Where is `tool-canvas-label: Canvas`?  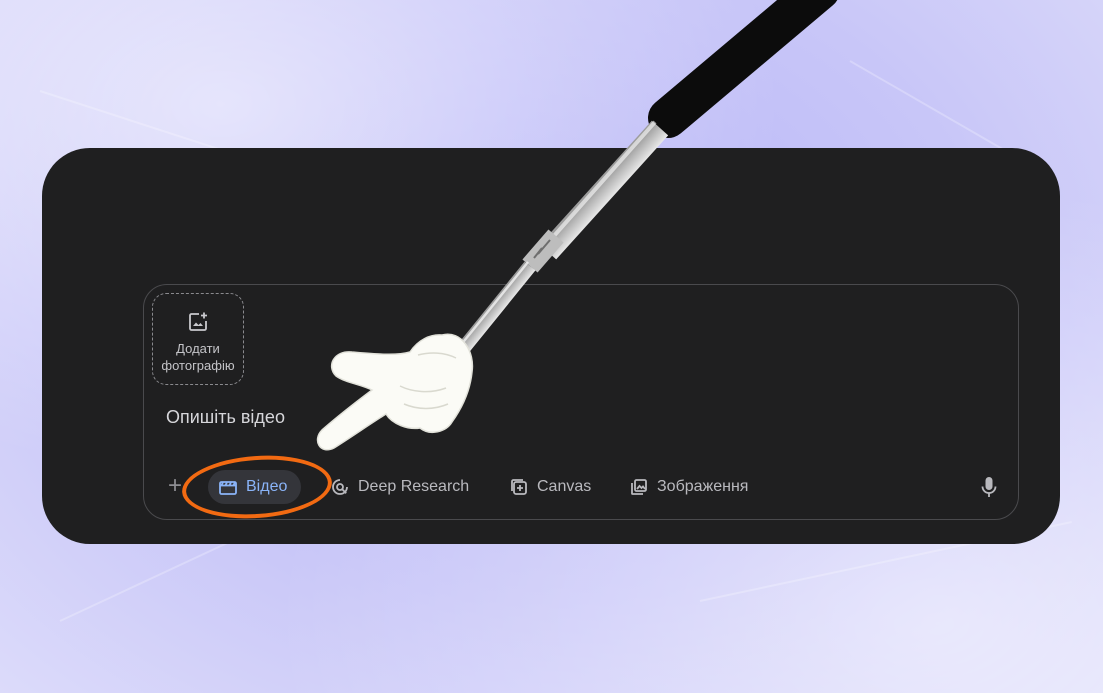 tool-canvas-label: Canvas is located at coordinates (564, 486).